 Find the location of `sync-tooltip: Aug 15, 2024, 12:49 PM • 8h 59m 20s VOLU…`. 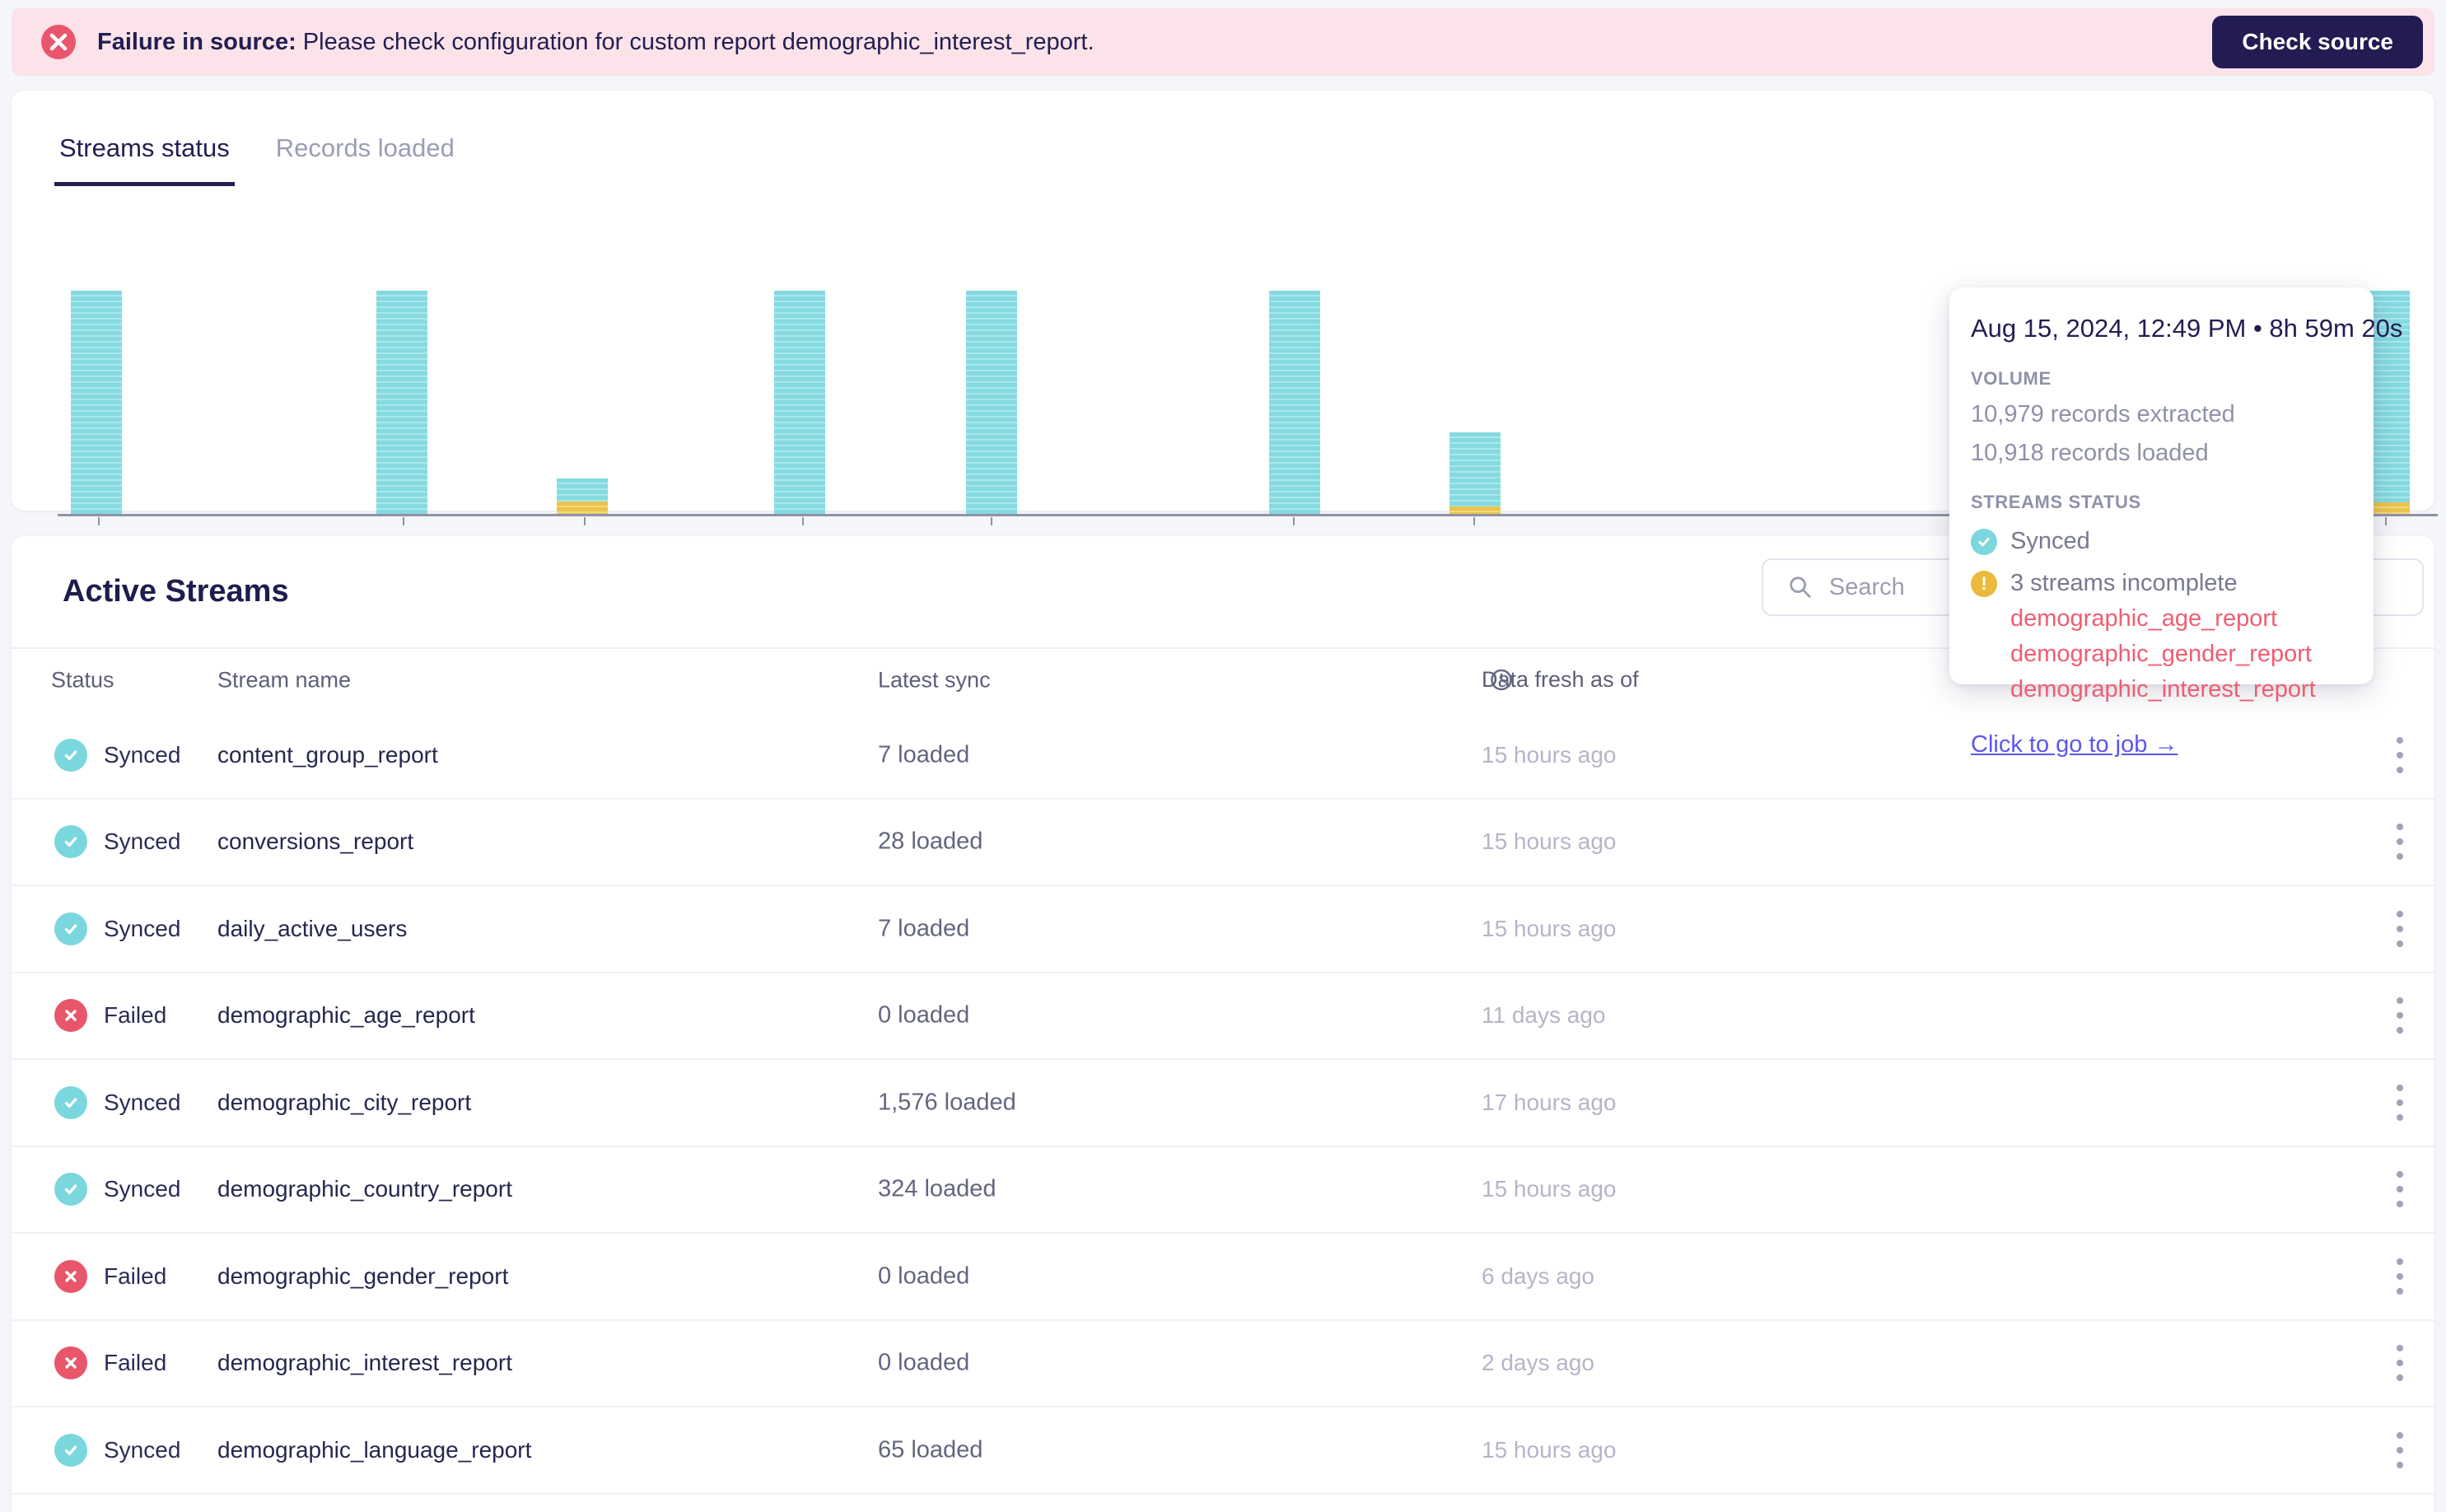

sync-tooltip: Aug 15, 2024, 12:49 PM • 8h 59m 20s VOLU… is located at coordinates (2176, 522).